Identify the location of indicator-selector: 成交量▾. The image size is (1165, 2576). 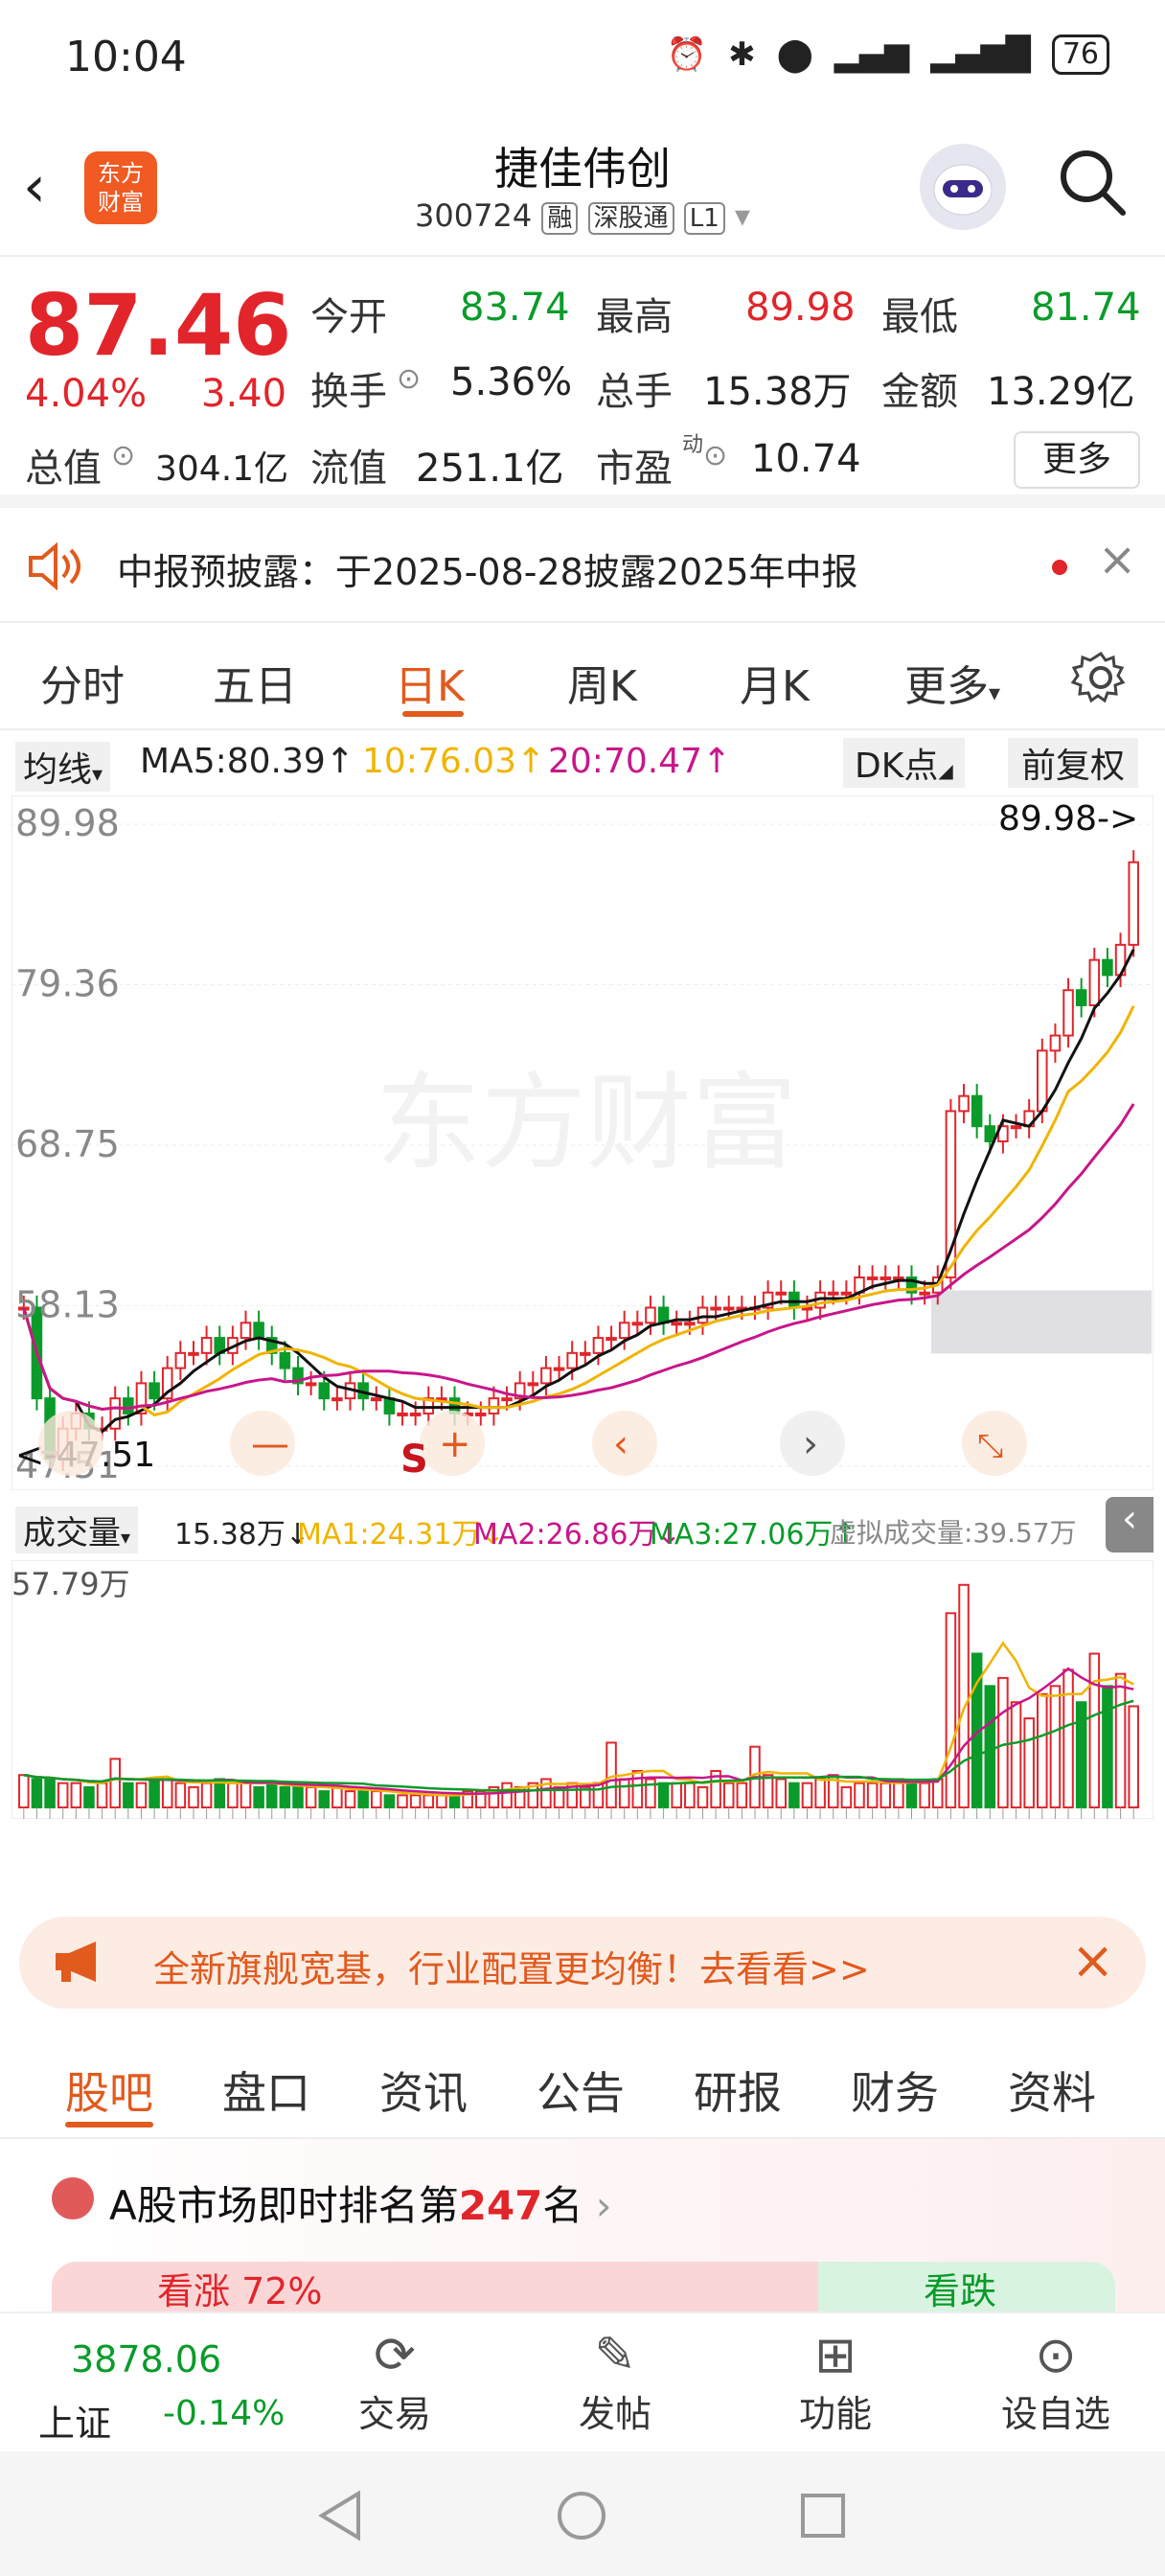
(77, 1529).